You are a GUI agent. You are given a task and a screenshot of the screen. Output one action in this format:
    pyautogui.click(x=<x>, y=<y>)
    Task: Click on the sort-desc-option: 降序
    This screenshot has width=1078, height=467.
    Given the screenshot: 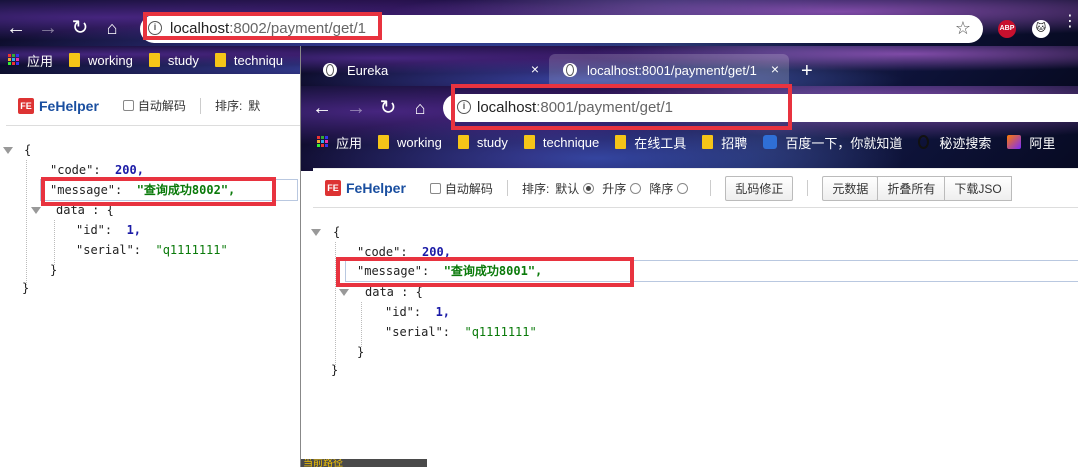 What is the action you would take?
    pyautogui.click(x=672, y=188)
    